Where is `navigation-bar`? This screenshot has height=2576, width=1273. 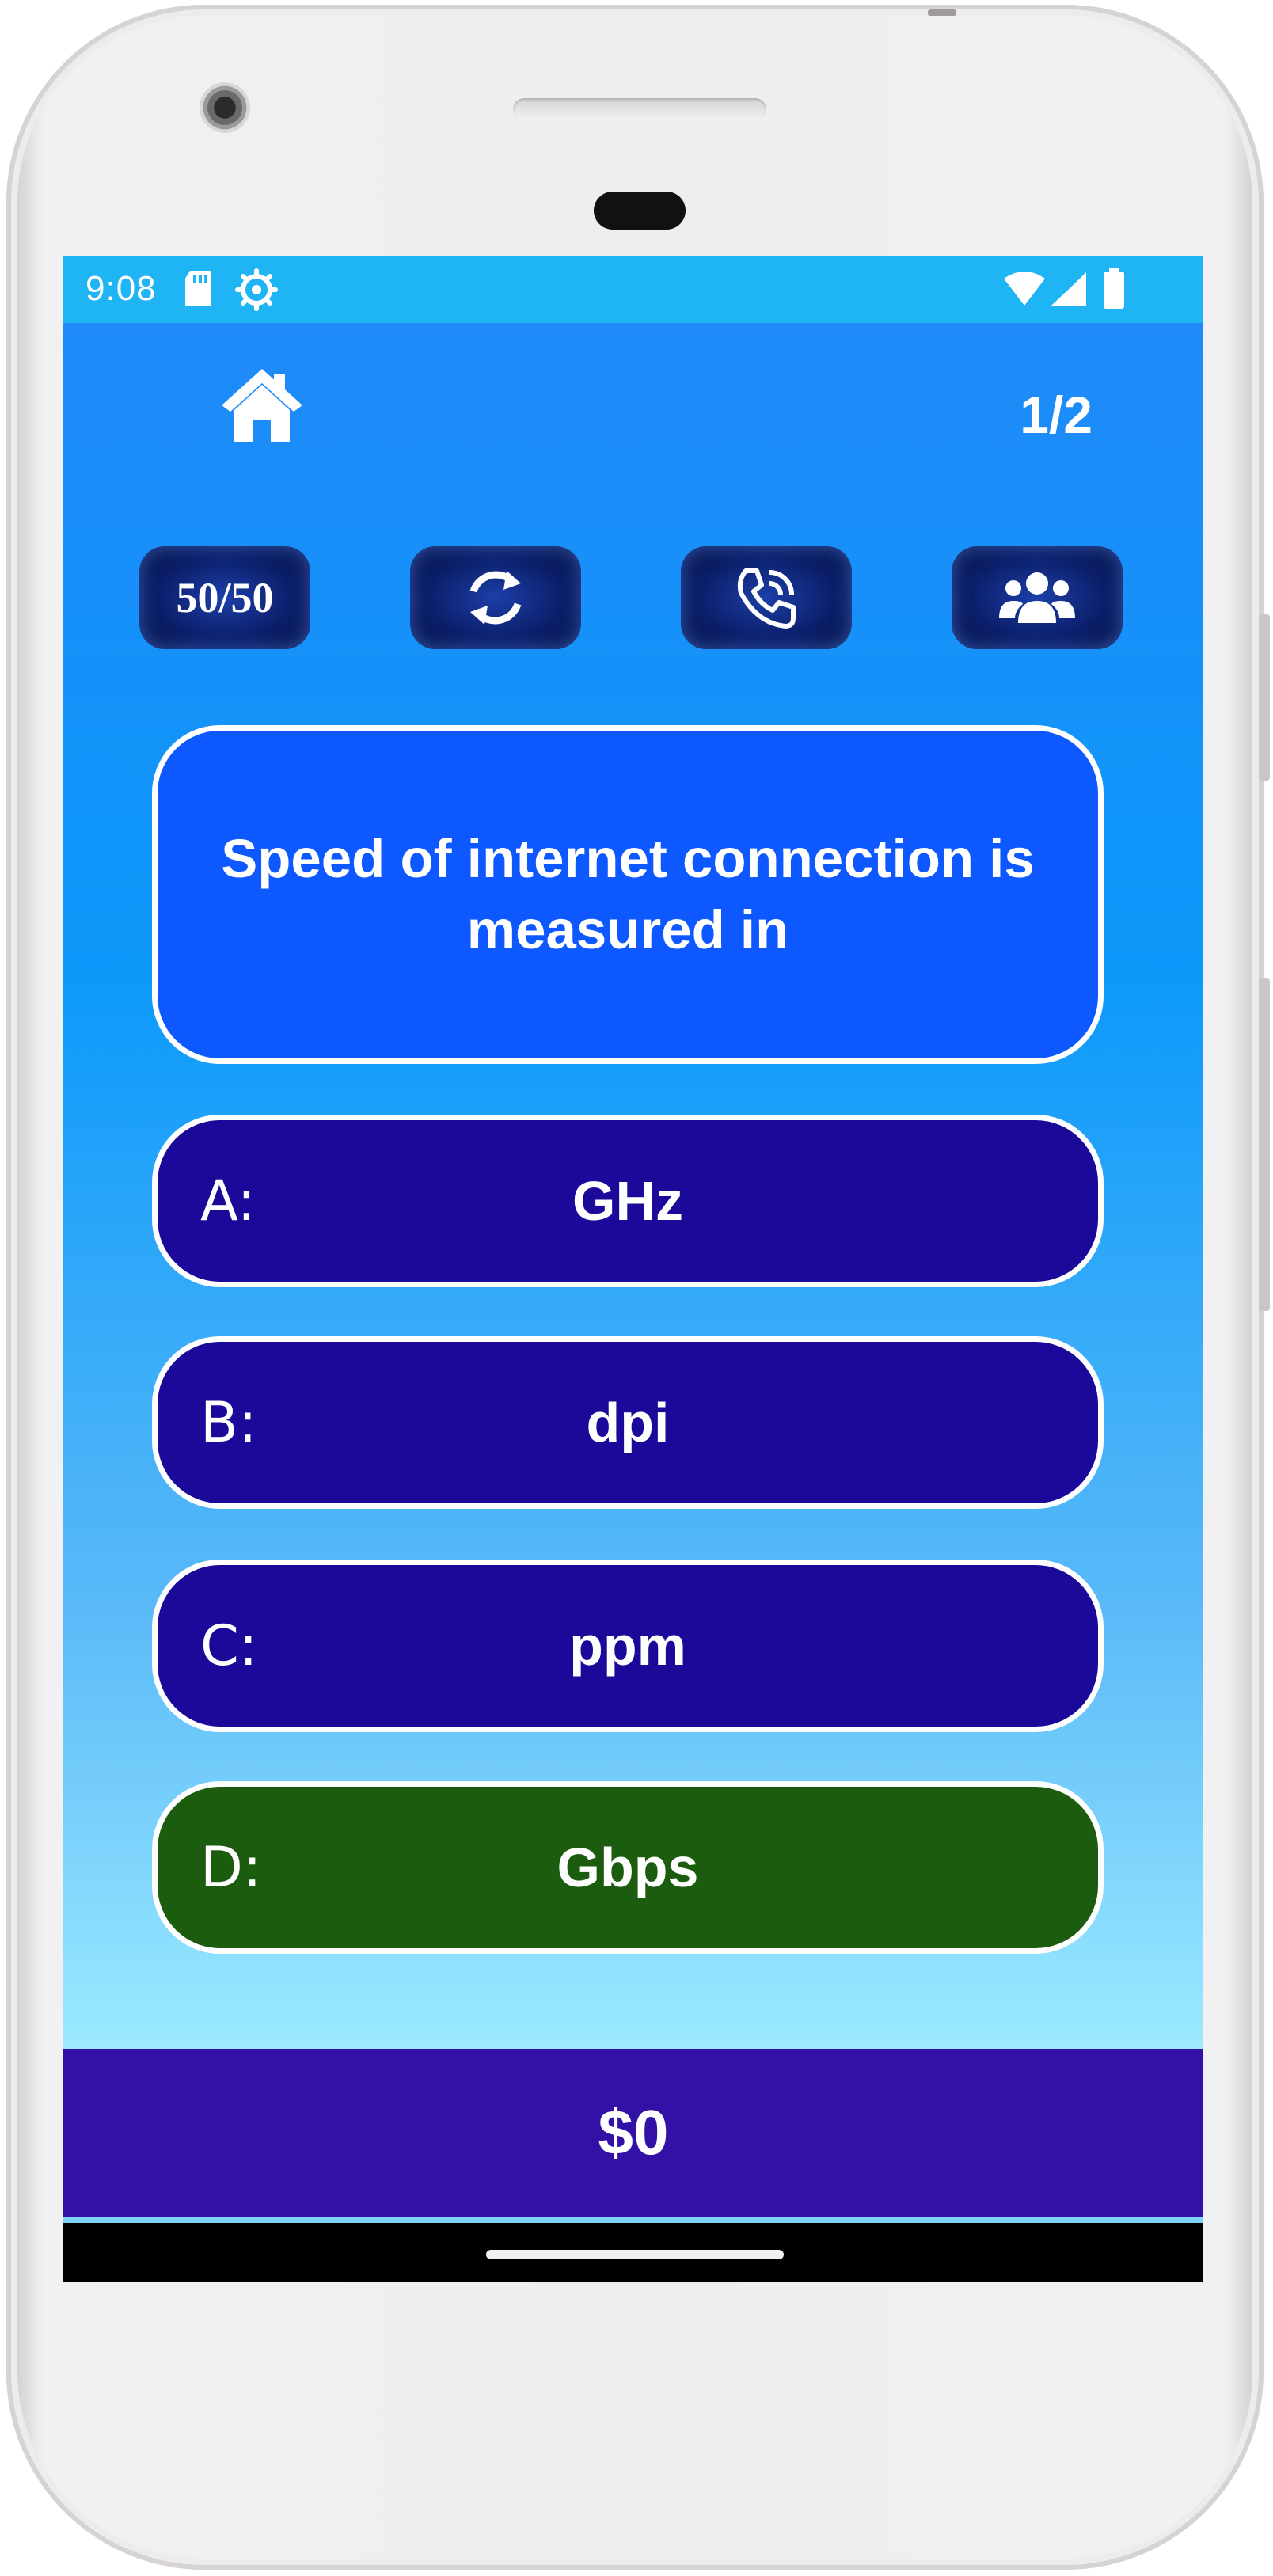 navigation-bar is located at coordinates (633, 2252).